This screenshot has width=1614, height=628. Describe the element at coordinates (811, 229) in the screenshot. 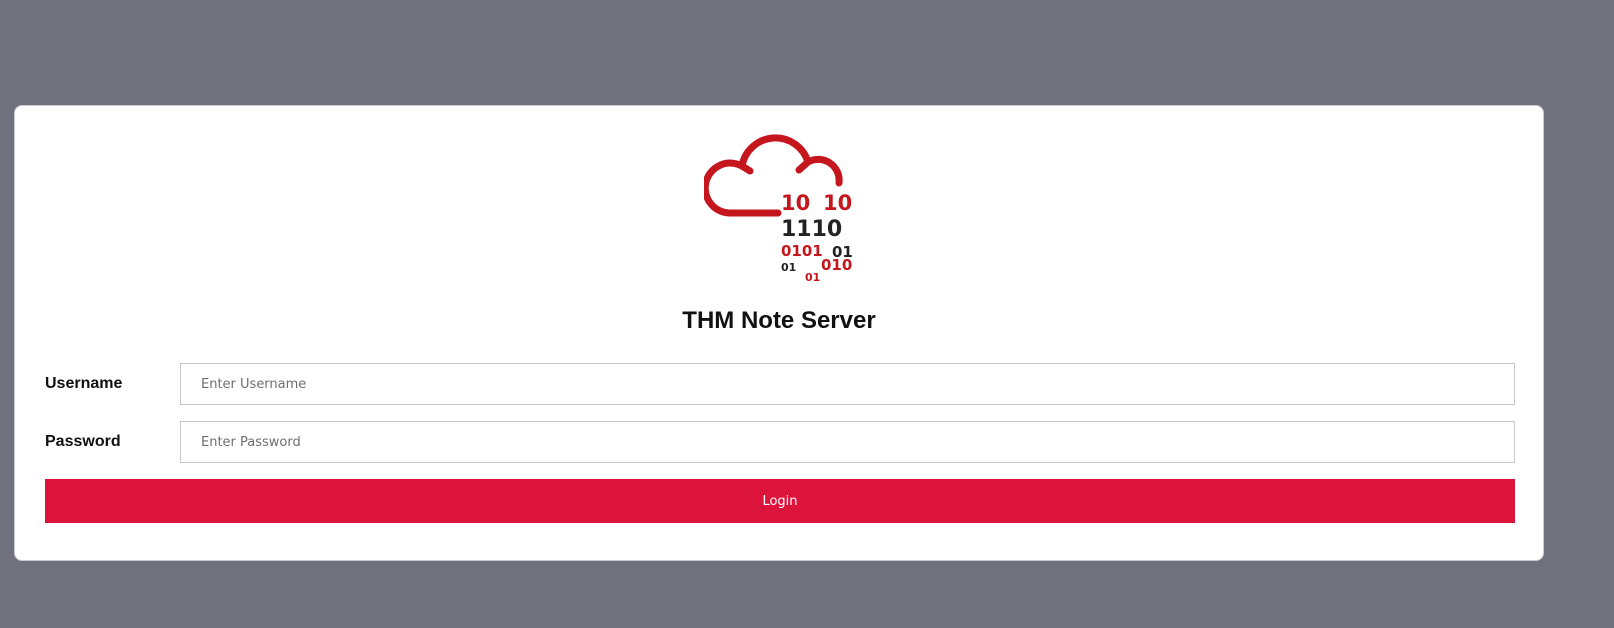

I see `logo-digits-row2: 1110` at that location.